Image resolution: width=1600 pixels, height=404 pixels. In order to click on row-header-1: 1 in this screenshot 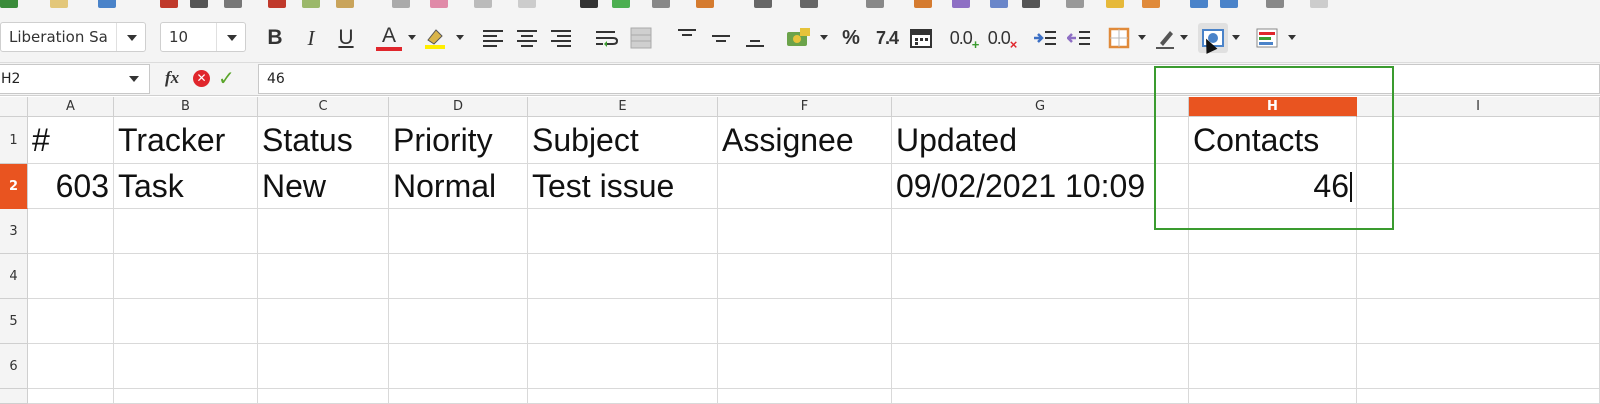, I will do `click(14, 140)`.